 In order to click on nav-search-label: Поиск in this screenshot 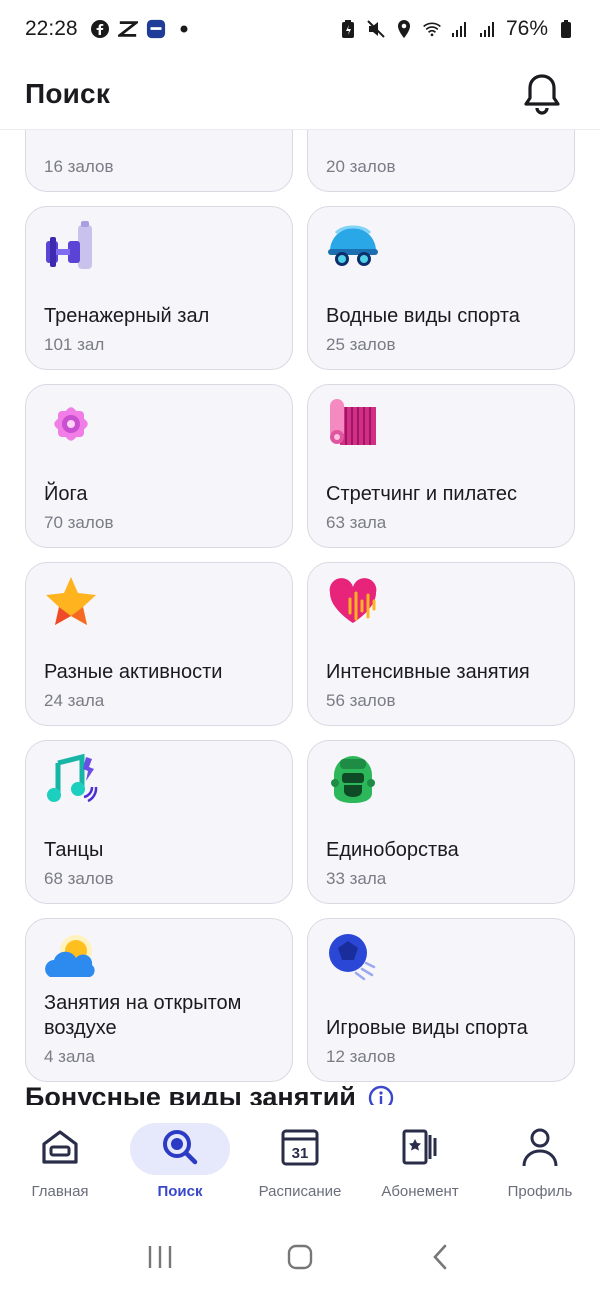, I will do `click(180, 1191)`.